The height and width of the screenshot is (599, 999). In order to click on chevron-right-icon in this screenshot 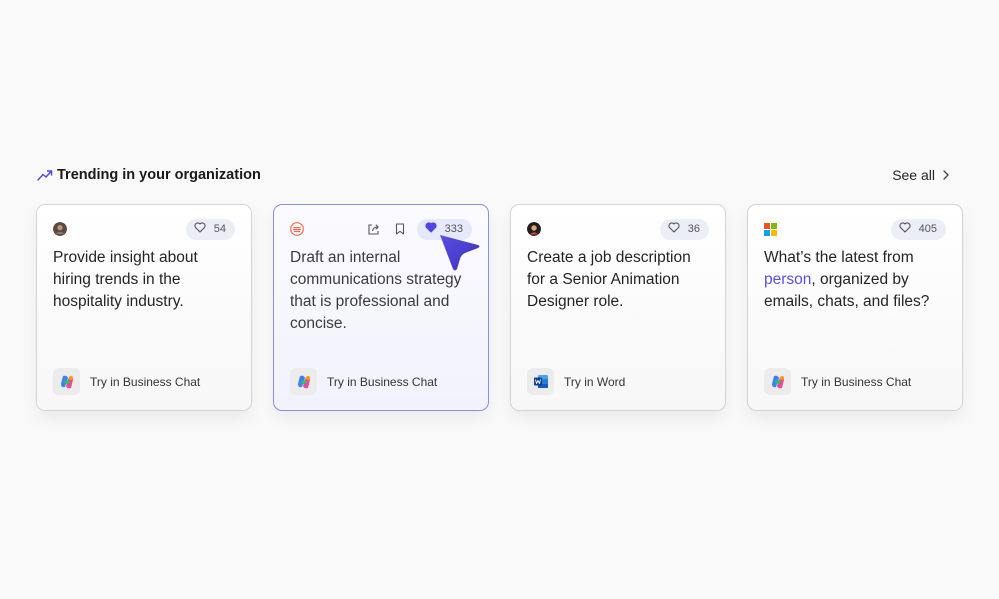, I will do `click(946, 175)`.